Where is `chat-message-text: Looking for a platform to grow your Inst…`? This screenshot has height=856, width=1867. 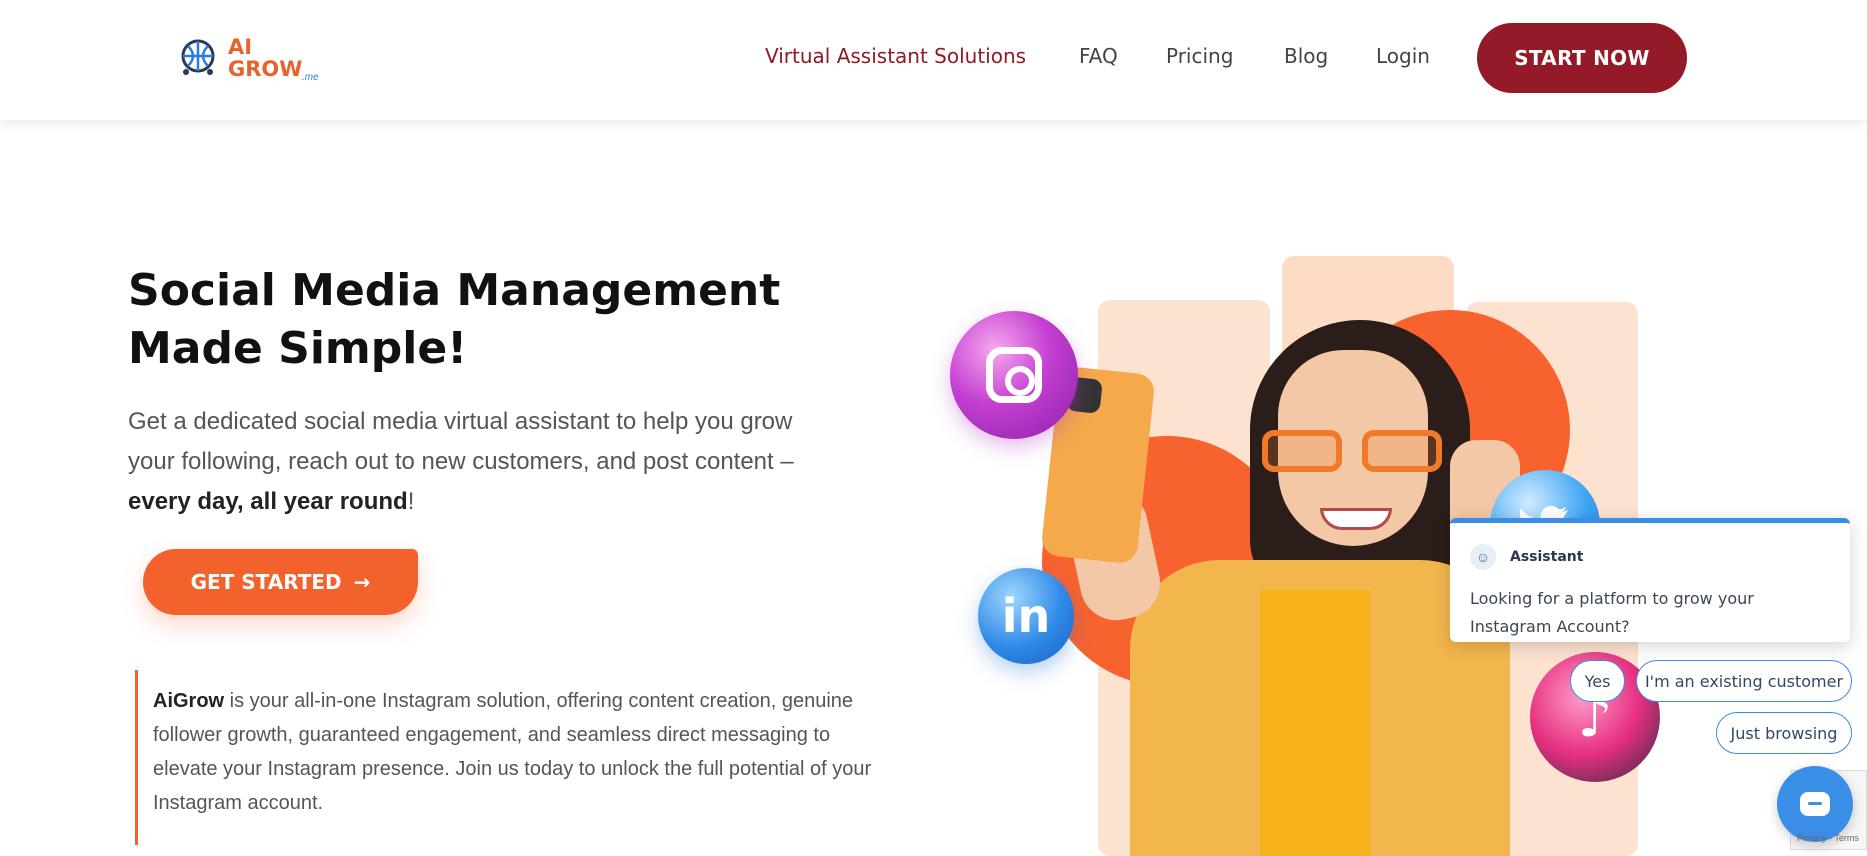 chat-message-text: Looking for a platform to grow your Inst… is located at coordinates (1612, 612).